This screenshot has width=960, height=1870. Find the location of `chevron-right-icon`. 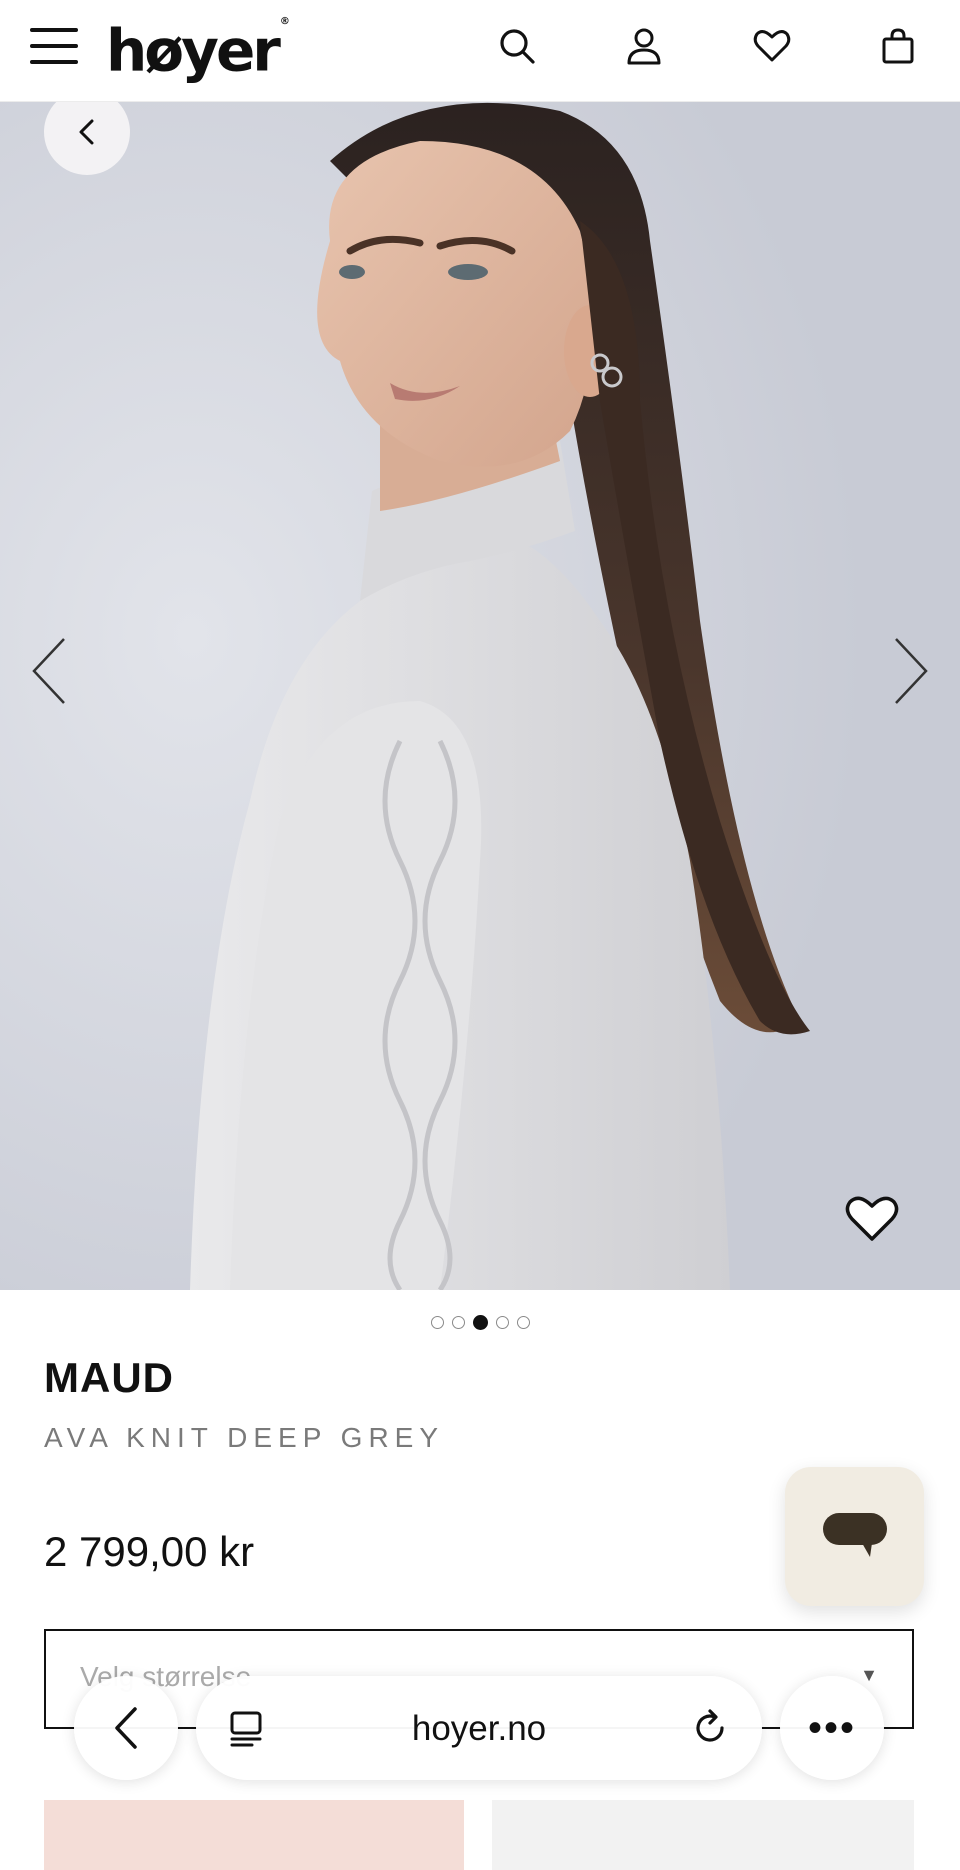

chevron-right-icon is located at coordinates (911, 671).